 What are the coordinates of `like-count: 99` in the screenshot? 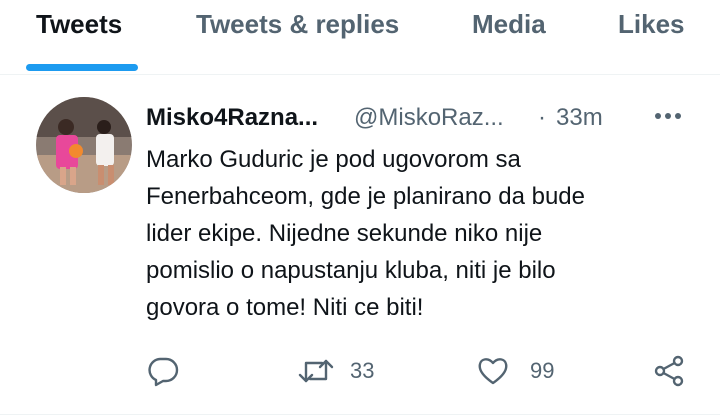 It's located at (542, 370).